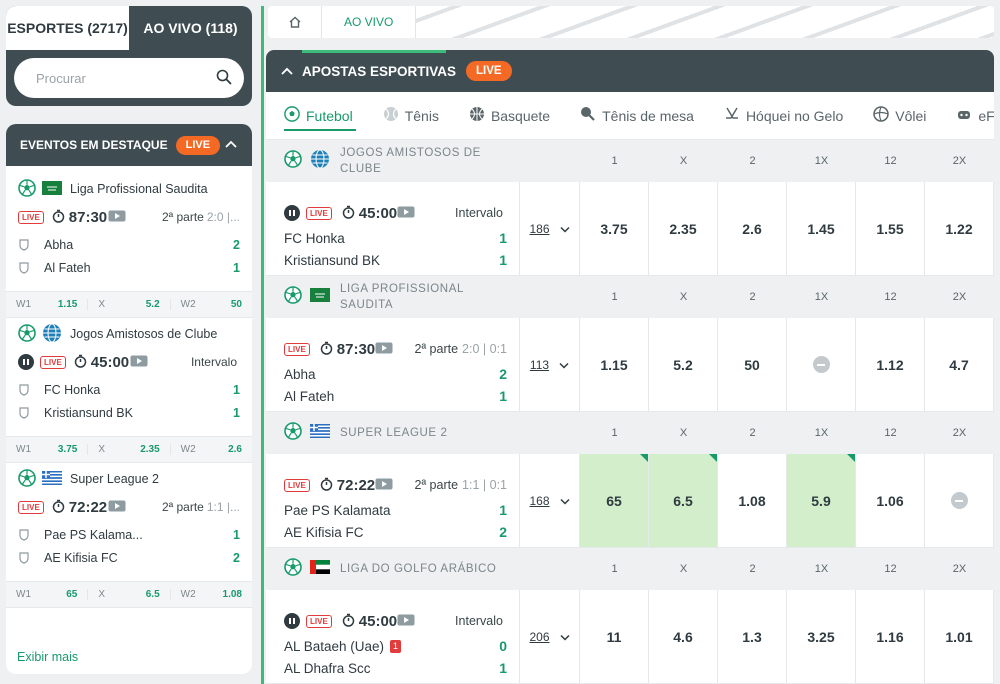 This screenshot has width=1000, height=684. What do you see at coordinates (783, 115) in the screenshot?
I see `sport-tab-4: Hóquei no Gelo` at bounding box center [783, 115].